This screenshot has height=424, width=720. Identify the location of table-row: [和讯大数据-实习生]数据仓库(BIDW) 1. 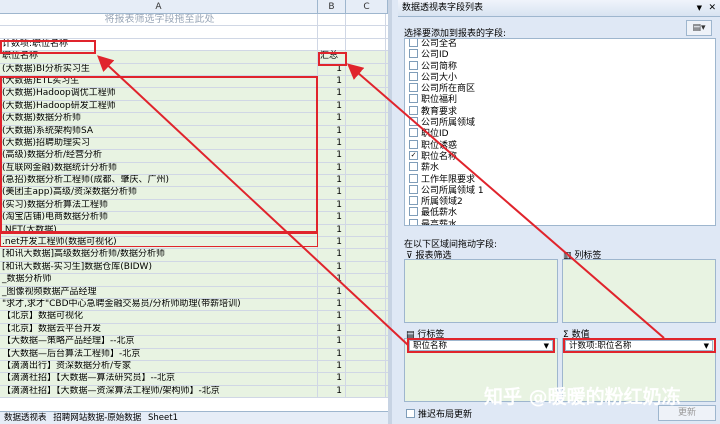
(196, 268).